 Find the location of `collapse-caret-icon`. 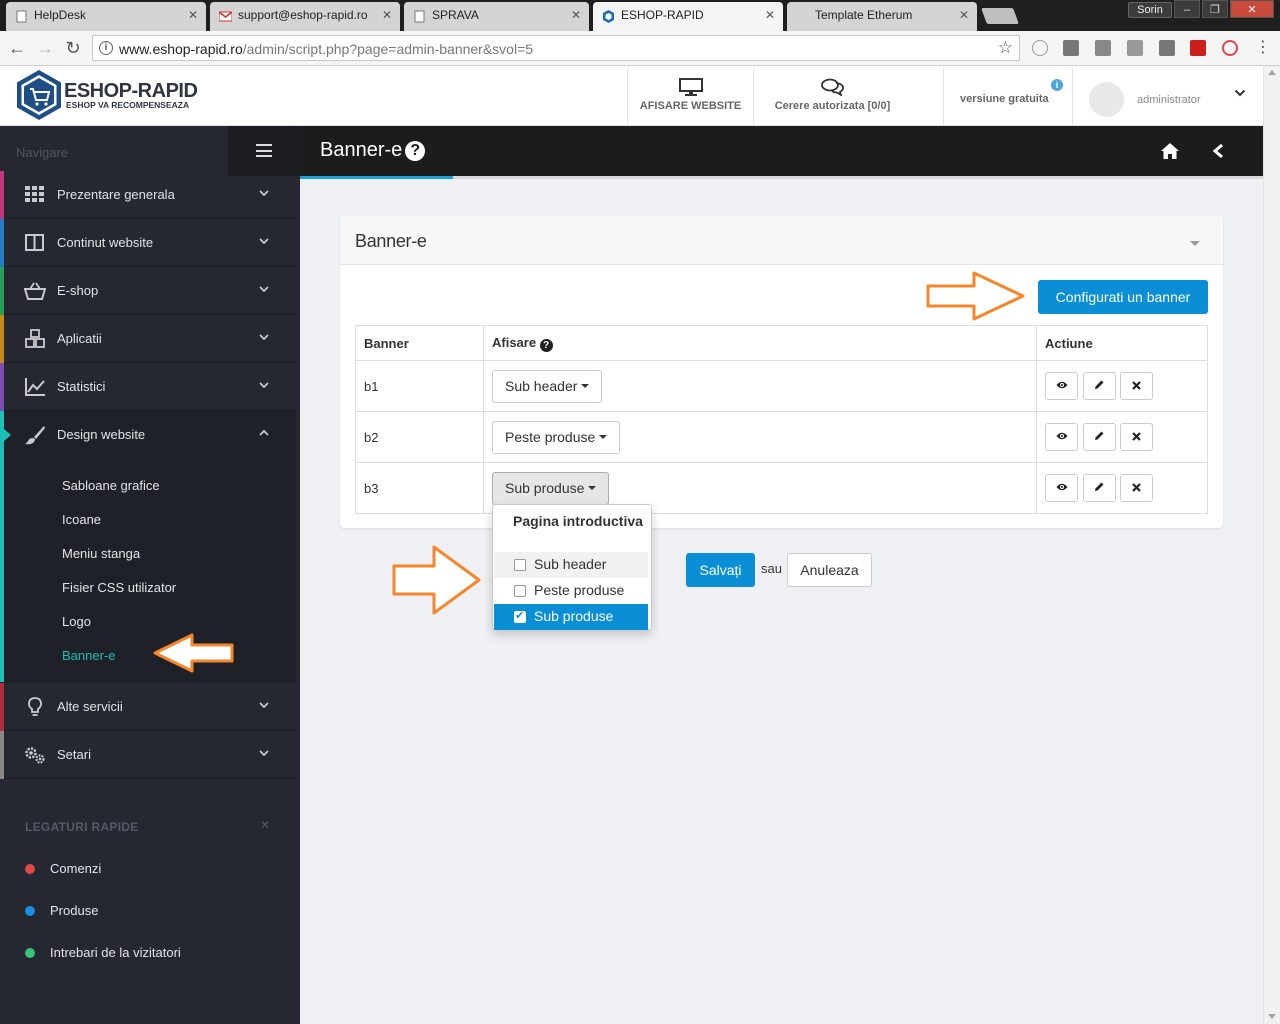

collapse-caret-icon is located at coordinates (1195, 243).